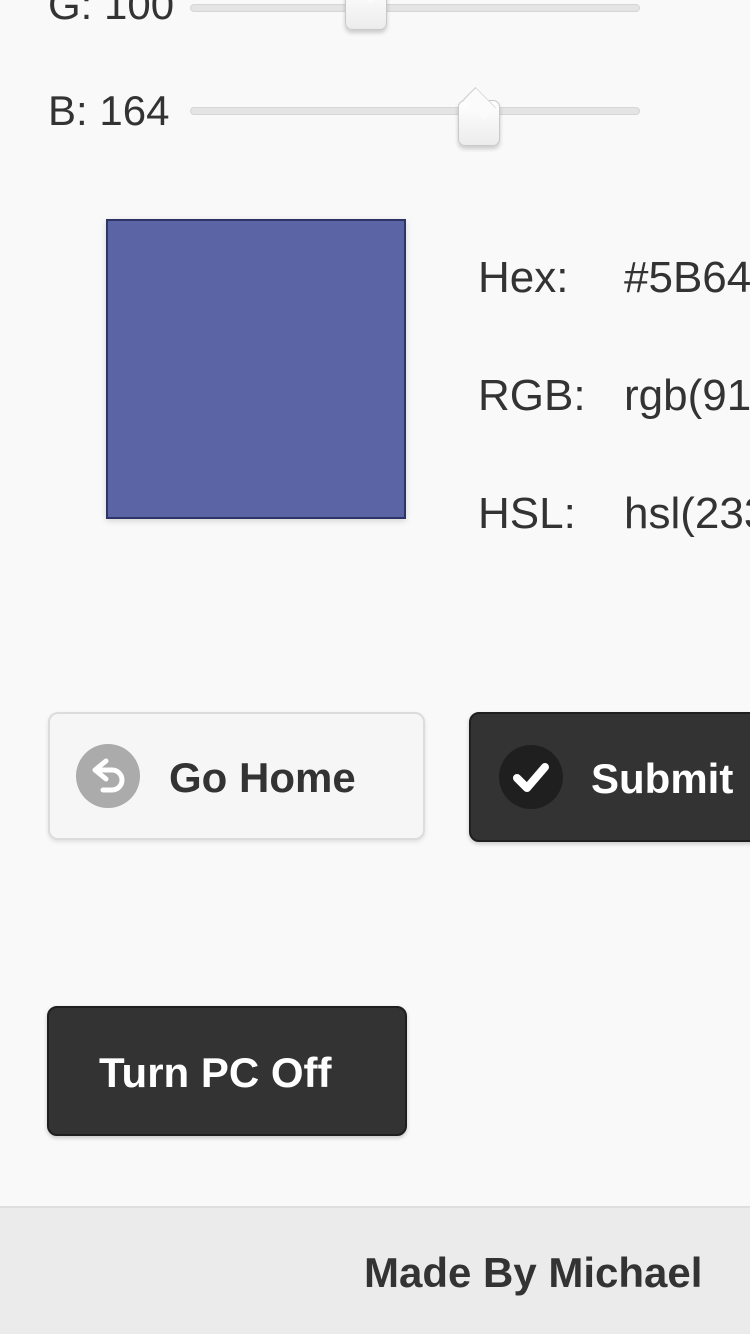  Describe the element at coordinates (532, 395) in the screenshot. I see `rgb-label: RGB:` at that location.